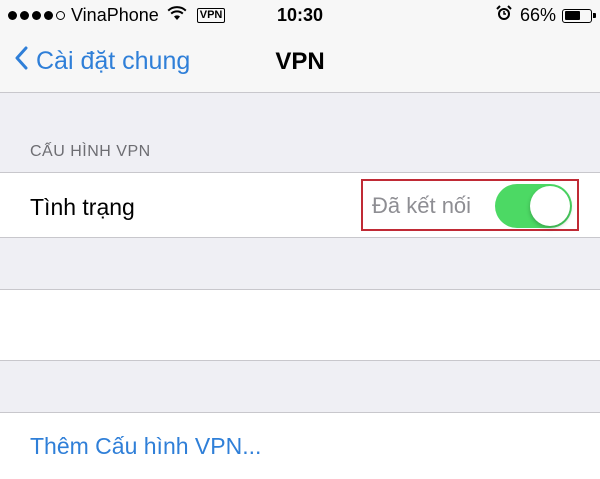 The height and width of the screenshot is (479, 600). Describe the element at coordinates (90, 151) in the screenshot. I see `section-header: CẤU HÌNH VPN` at that location.